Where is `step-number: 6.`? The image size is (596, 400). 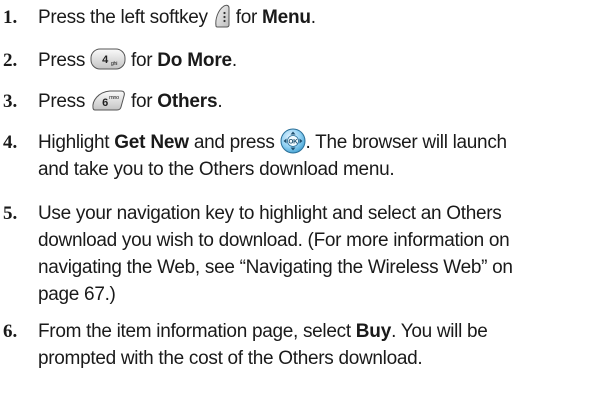 step-number: 6. is located at coordinates (10, 331).